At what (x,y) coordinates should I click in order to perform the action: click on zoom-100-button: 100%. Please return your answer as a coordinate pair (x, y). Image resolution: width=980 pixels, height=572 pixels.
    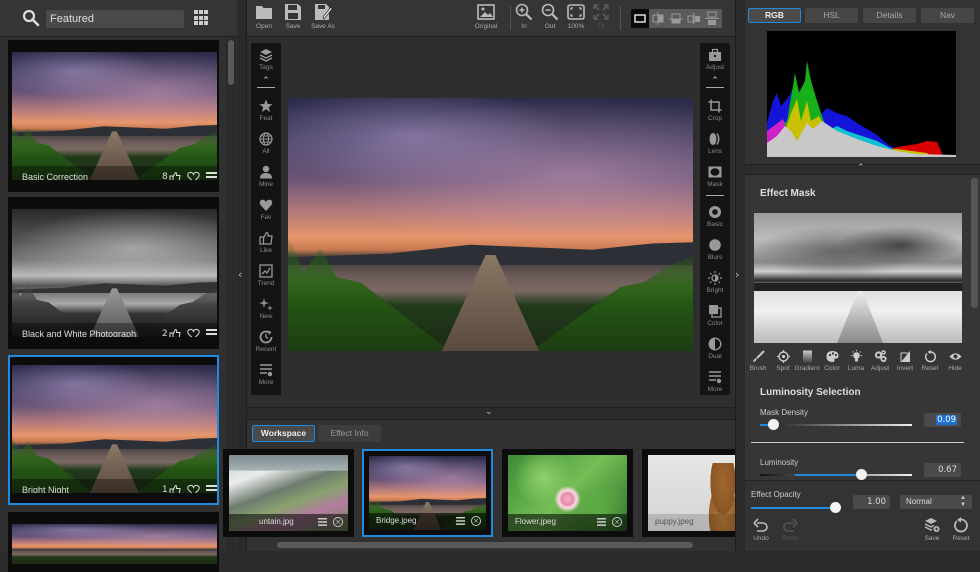
    Looking at the image, I should click on (576, 16).